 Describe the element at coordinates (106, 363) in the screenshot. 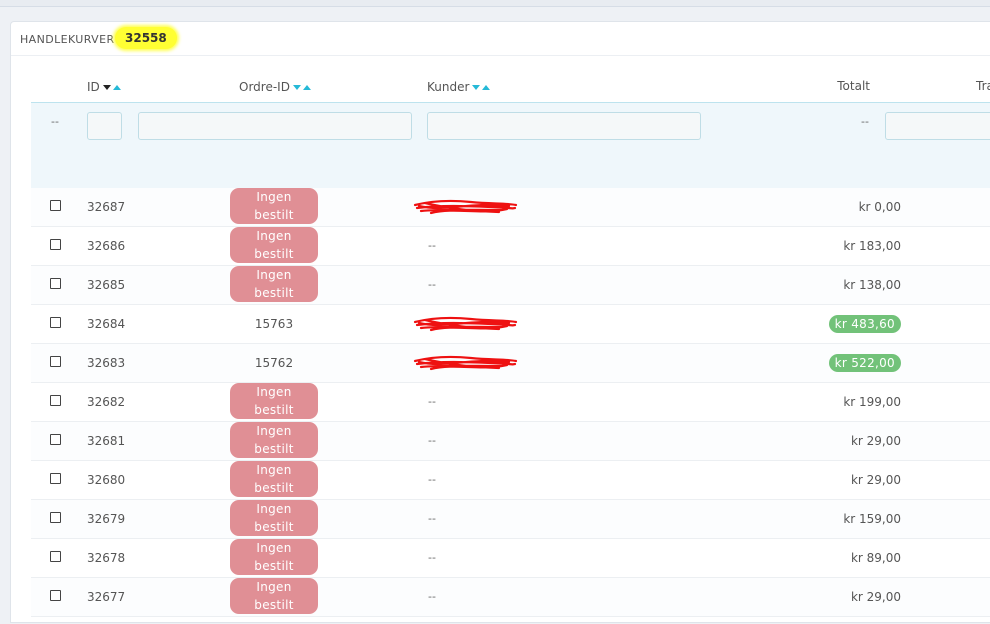

I see `cart-id: 32683` at that location.